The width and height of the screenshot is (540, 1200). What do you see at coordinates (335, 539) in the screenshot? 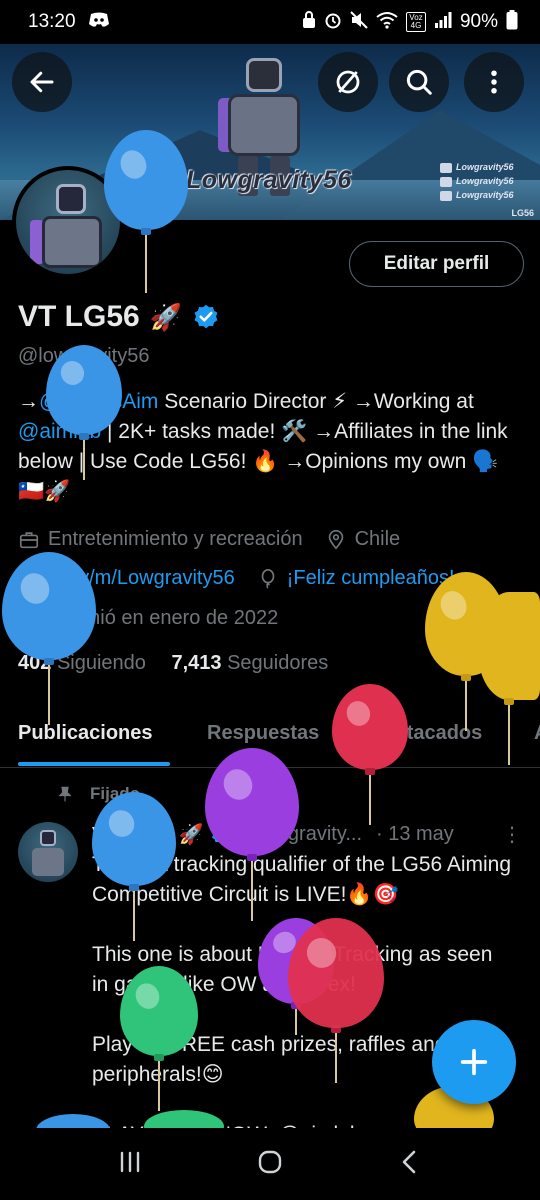
I see `location-pin-icon` at bounding box center [335, 539].